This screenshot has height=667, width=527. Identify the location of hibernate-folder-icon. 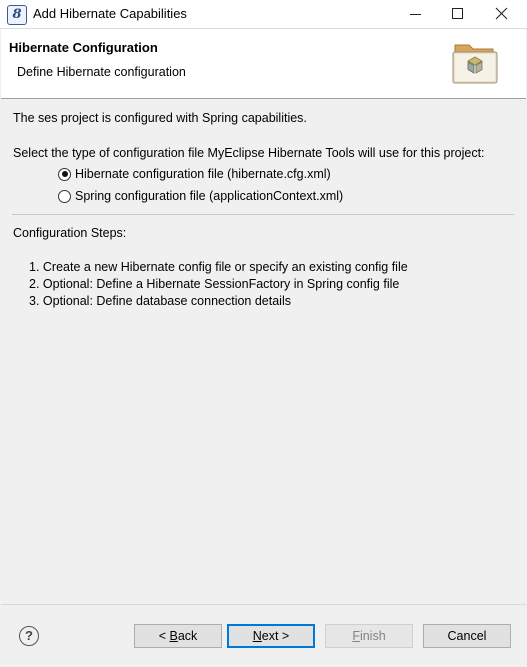
(475, 64).